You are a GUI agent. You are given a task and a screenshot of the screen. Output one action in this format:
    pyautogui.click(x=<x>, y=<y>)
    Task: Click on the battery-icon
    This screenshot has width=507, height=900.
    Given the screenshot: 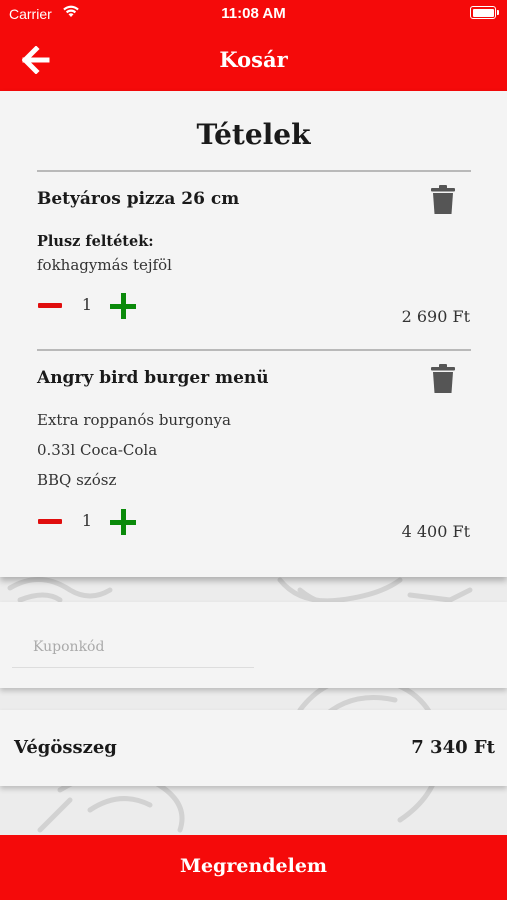 What is the action you would take?
    pyautogui.click(x=484, y=12)
    